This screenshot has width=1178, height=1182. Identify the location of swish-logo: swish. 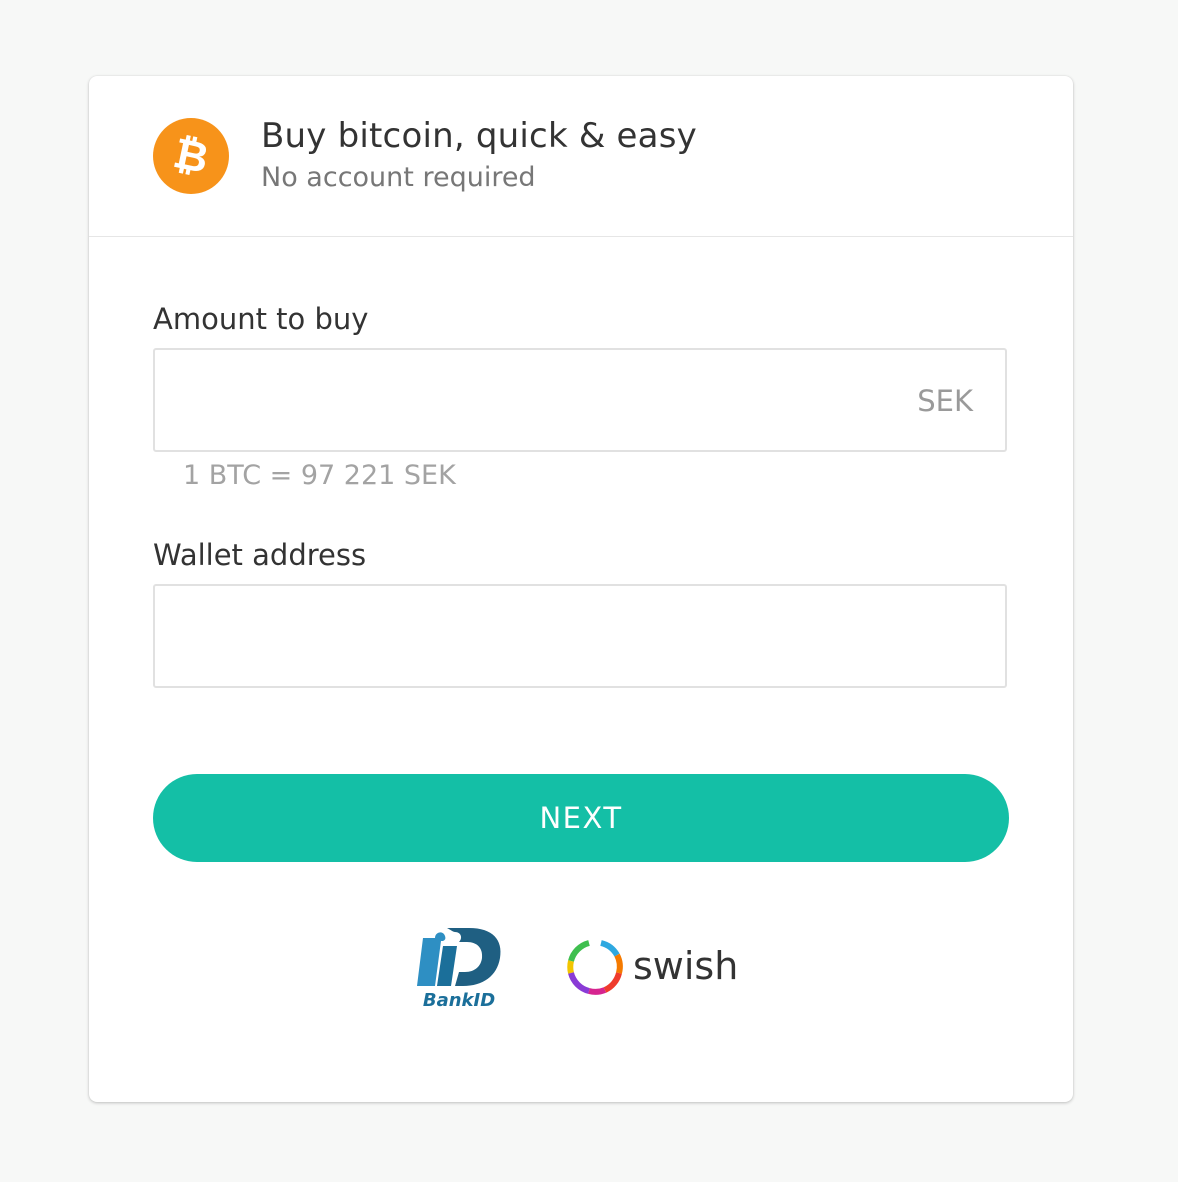
(652, 967).